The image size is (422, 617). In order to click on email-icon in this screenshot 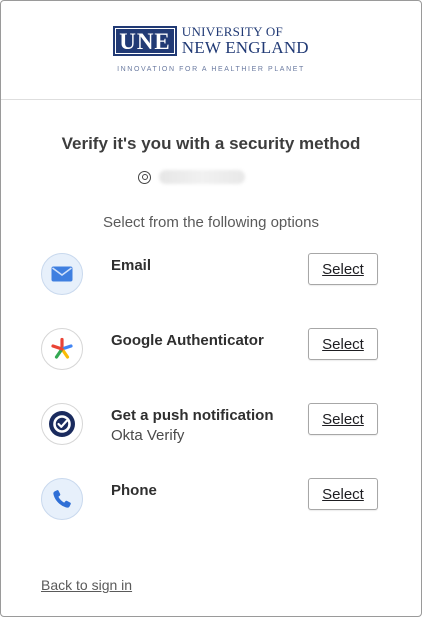, I will do `click(62, 274)`.